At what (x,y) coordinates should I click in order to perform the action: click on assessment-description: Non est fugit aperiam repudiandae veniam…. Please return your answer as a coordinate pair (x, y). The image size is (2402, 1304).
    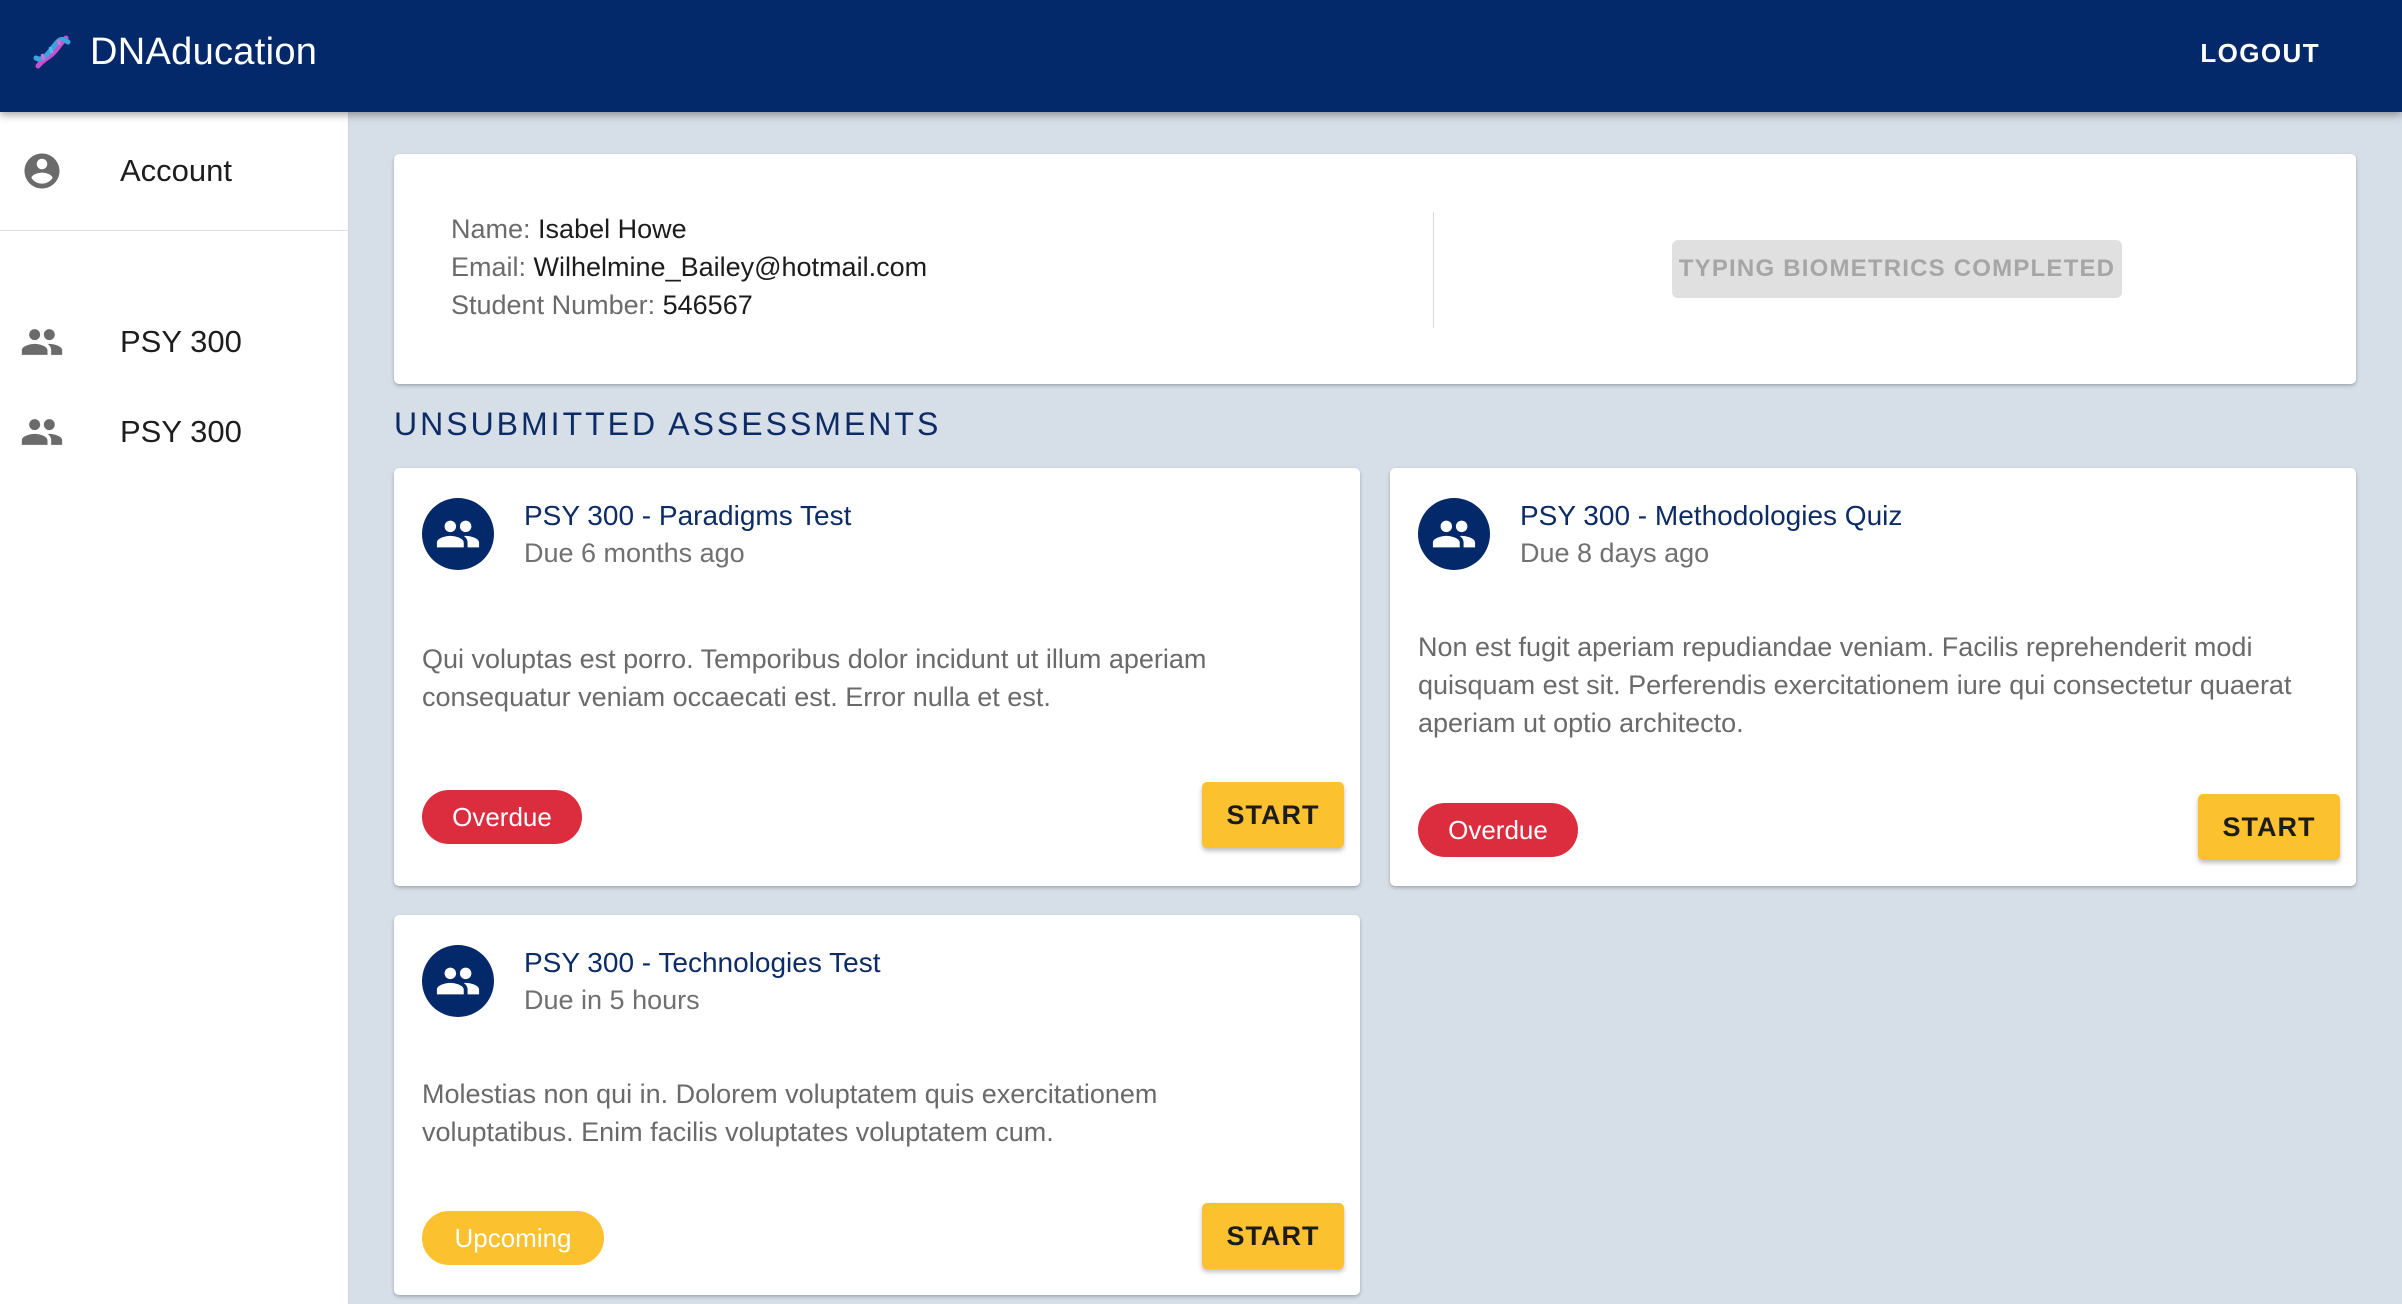
    Looking at the image, I should click on (1868, 685).